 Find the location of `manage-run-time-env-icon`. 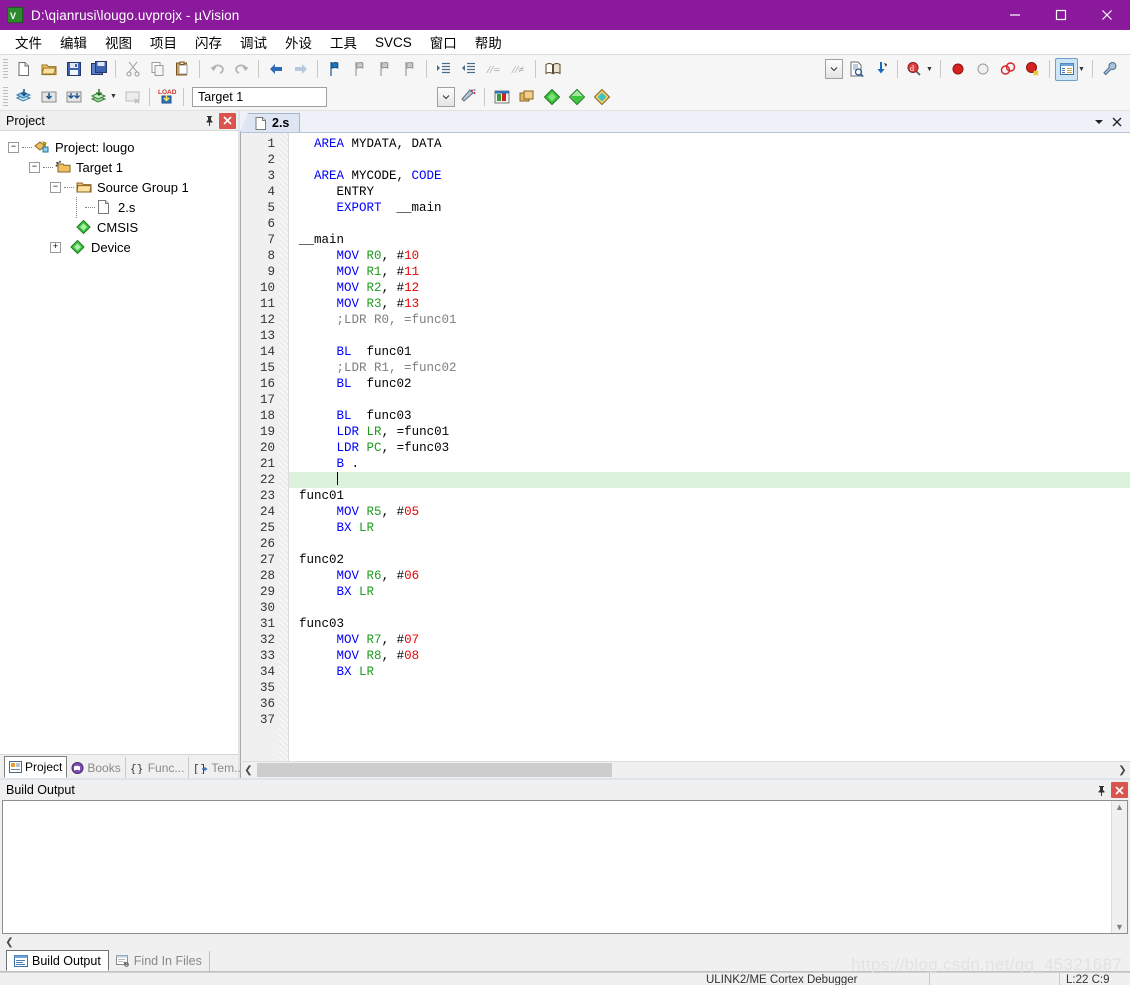

manage-run-time-env-icon is located at coordinates (576, 96).